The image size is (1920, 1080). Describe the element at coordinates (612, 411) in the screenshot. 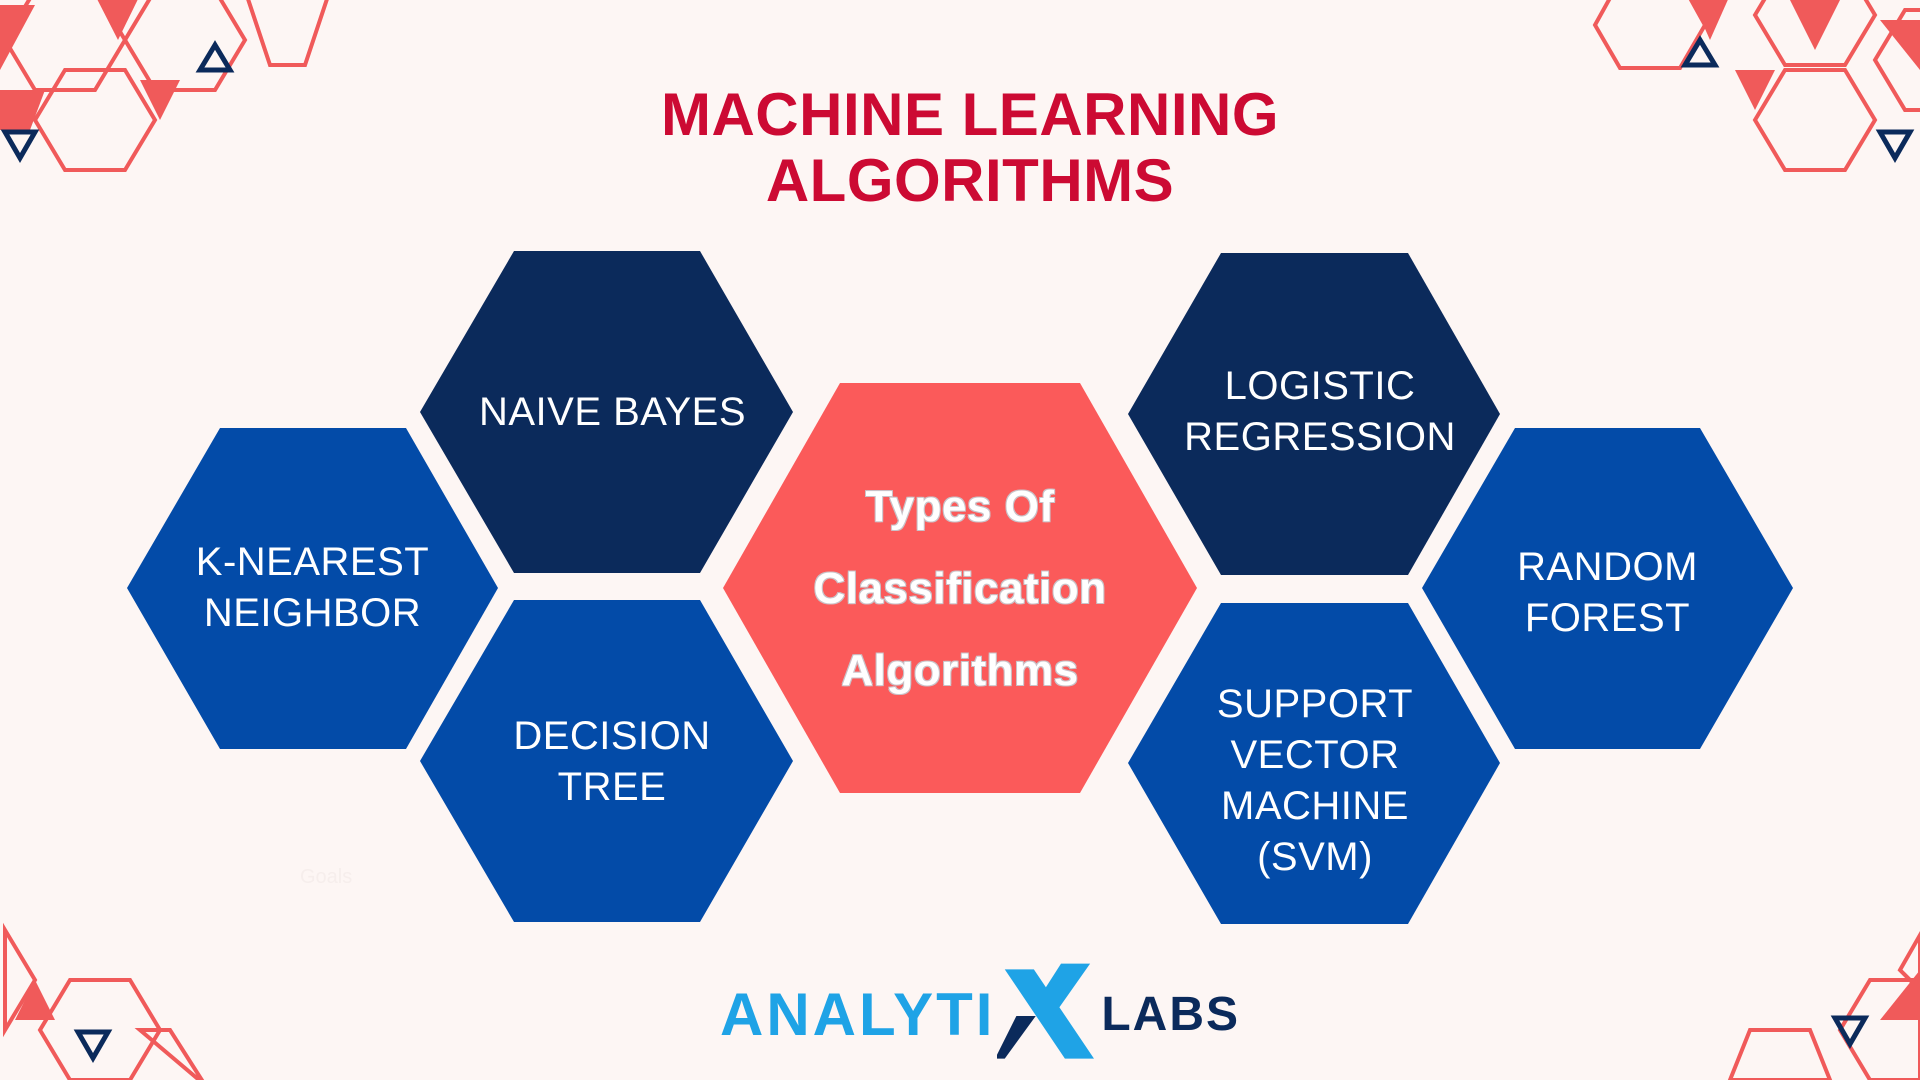

I see `label-naive-bayes: NAIVE BAYES` at that location.